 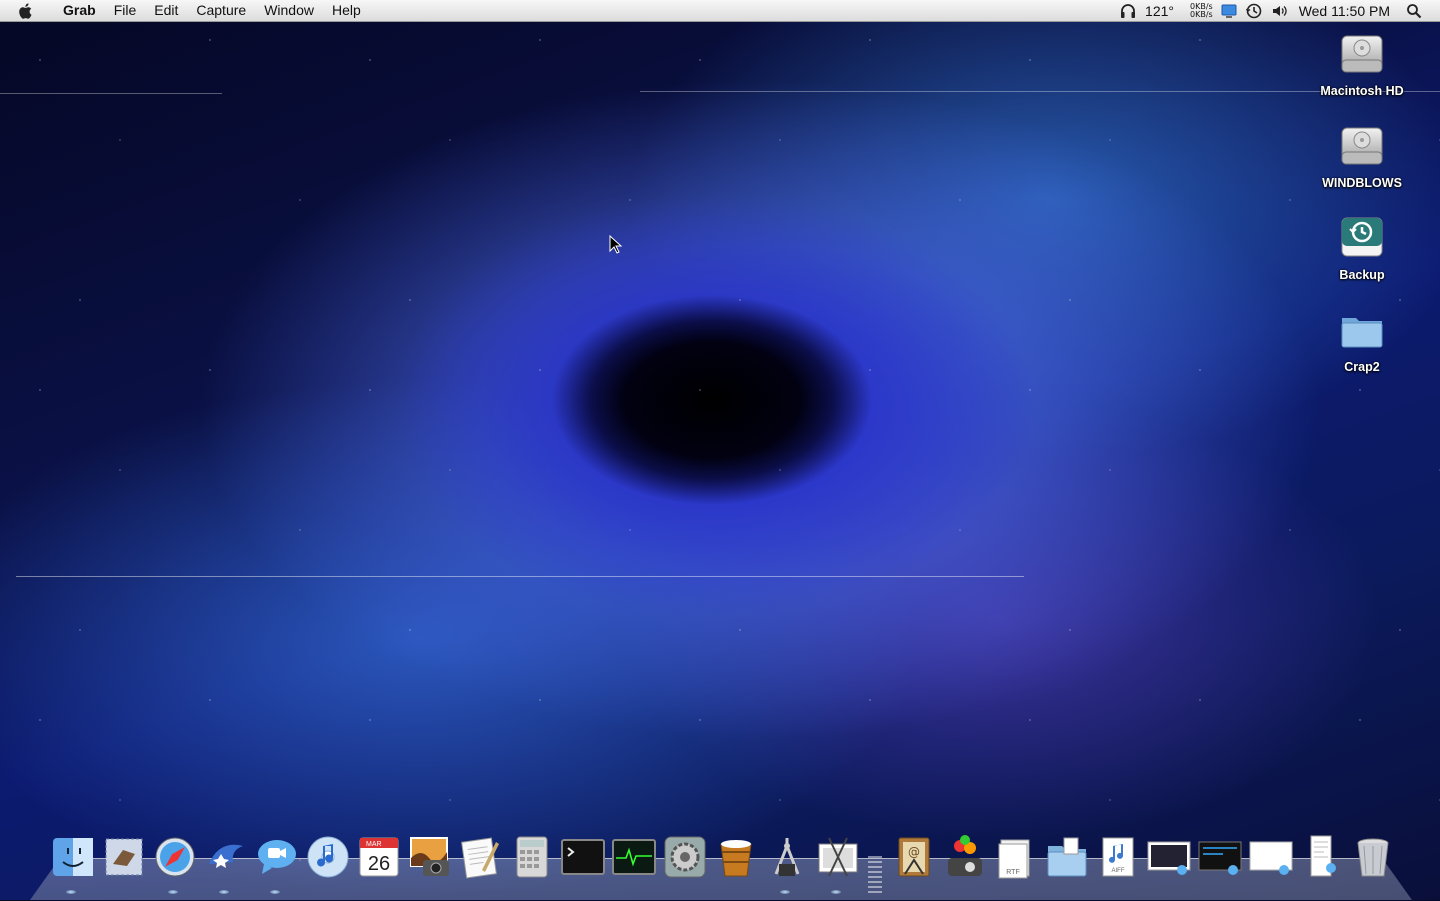 I want to click on dock-textedit-icon, so click(x=481, y=857).